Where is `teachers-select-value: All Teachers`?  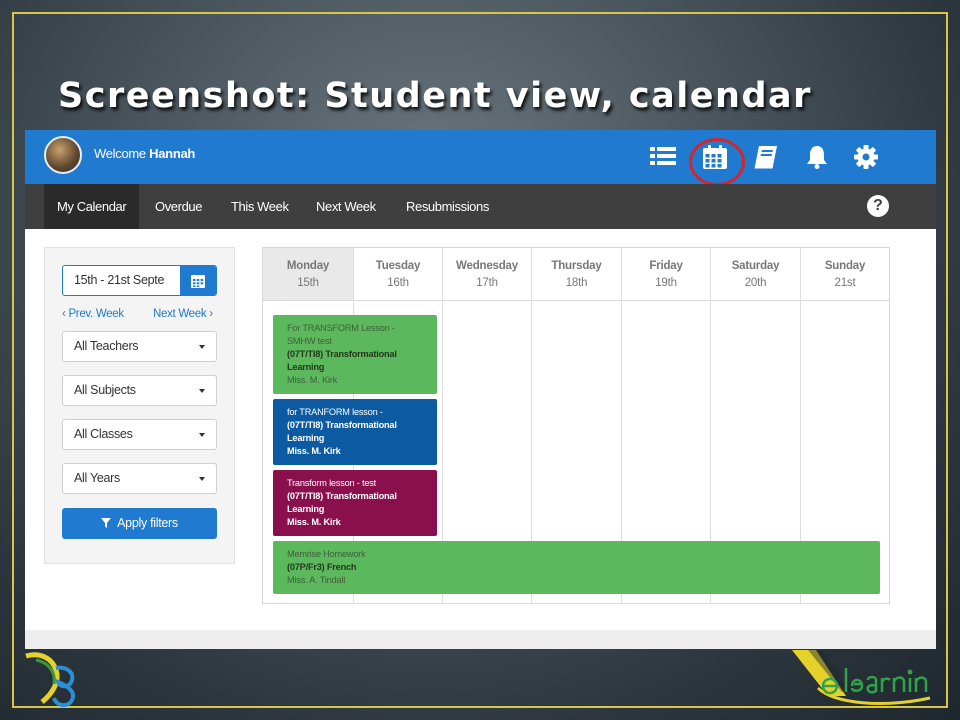
teachers-select-value: All Teachers is located at coordinates (106, 346).